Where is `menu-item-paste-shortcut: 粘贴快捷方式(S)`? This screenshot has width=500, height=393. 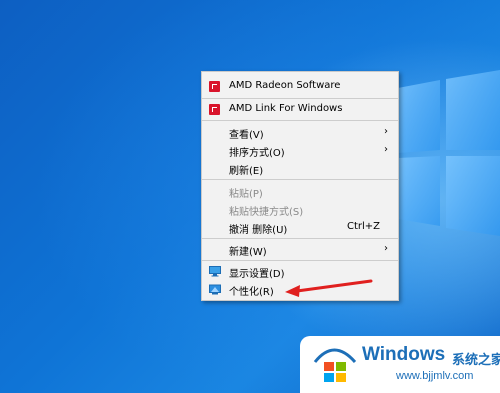 menu-item-paste-shortcut: 粘贴快捷方式(S) is located at coordinates (266, 212).